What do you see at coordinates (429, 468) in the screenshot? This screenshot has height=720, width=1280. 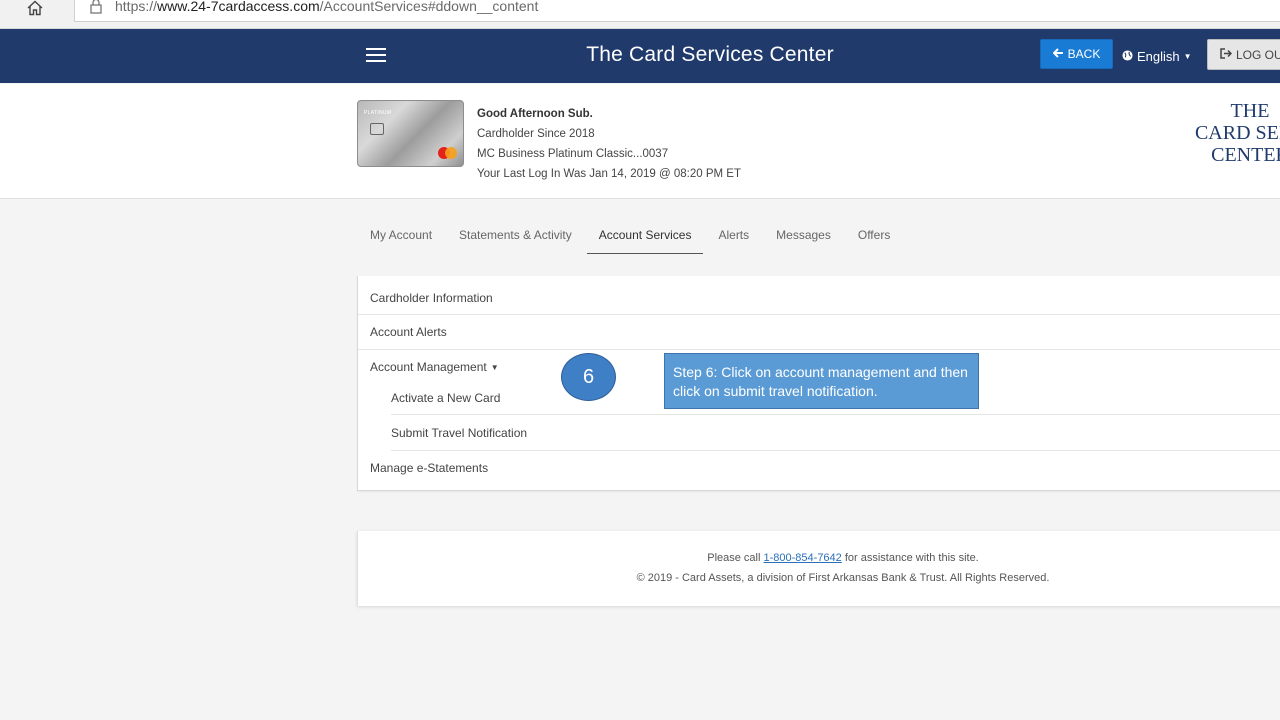 I see `menu-item-manage-estatements: Manage e-Statements` at bounding box center [429, 468].